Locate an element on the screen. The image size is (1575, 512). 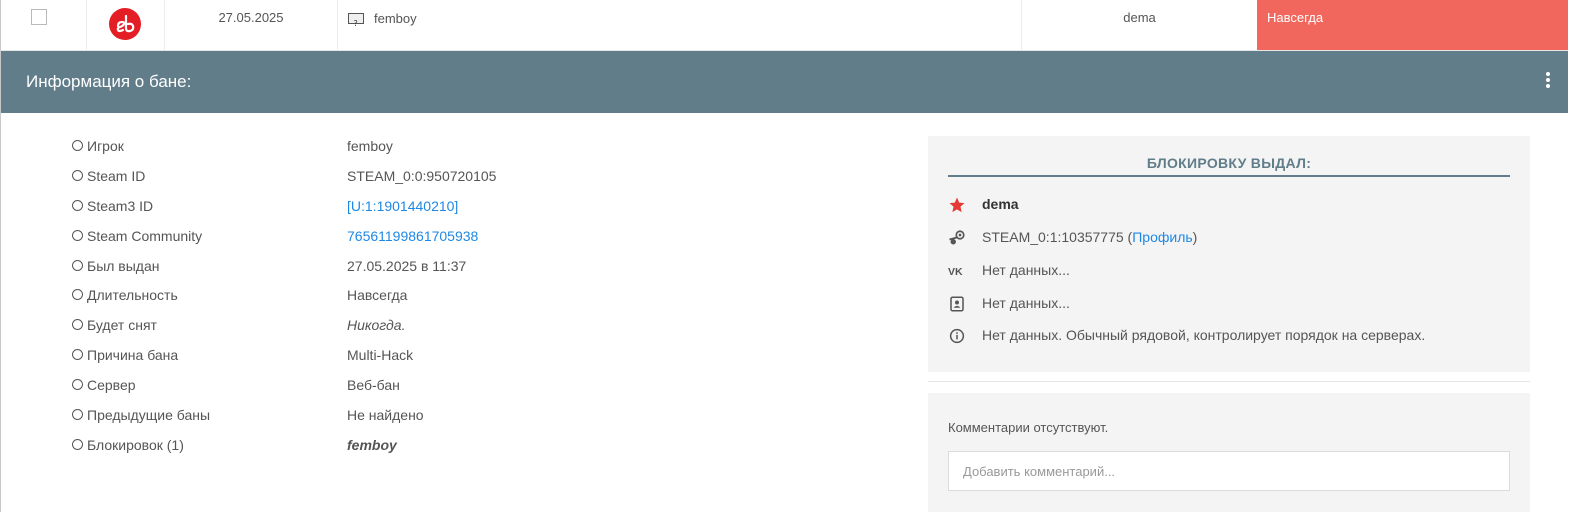
detail-row-previous-bans: Предыдущие баны Не найдено is located at coordinates (372, 420).